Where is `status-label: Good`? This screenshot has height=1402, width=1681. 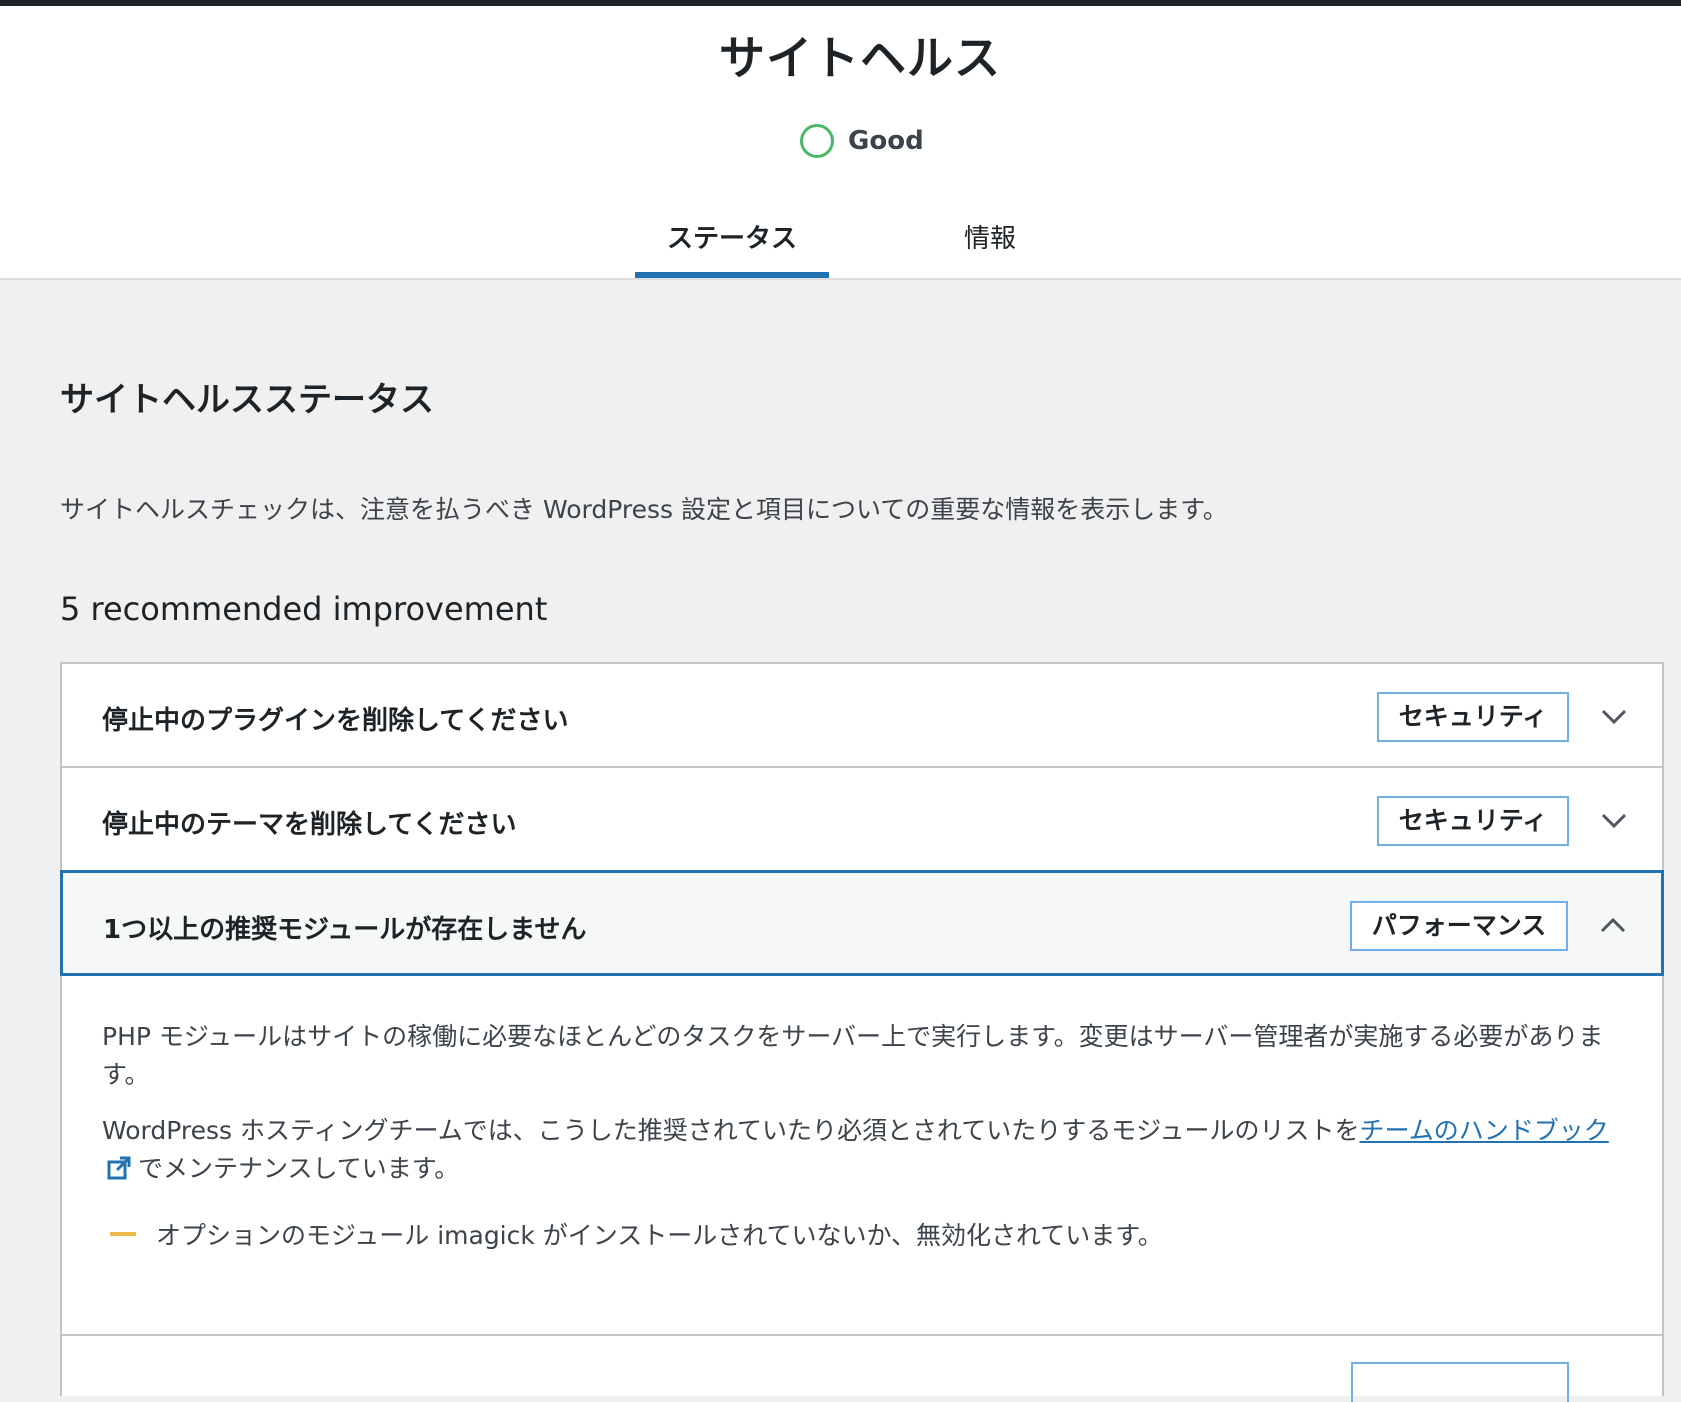 status-label: Good is located at coordinates (886, 141).